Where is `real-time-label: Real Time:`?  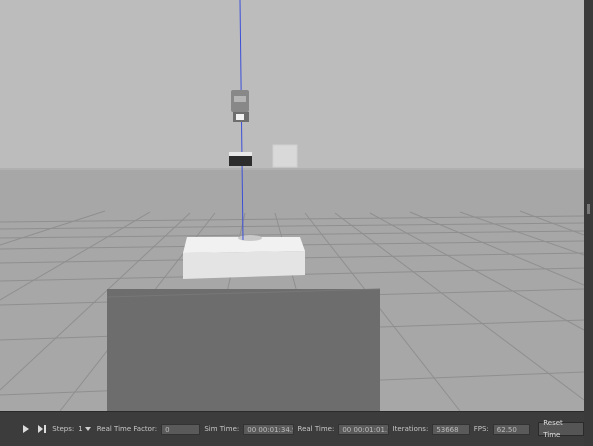
real-time-label: Real Time: is located at coordinates (316, 429).